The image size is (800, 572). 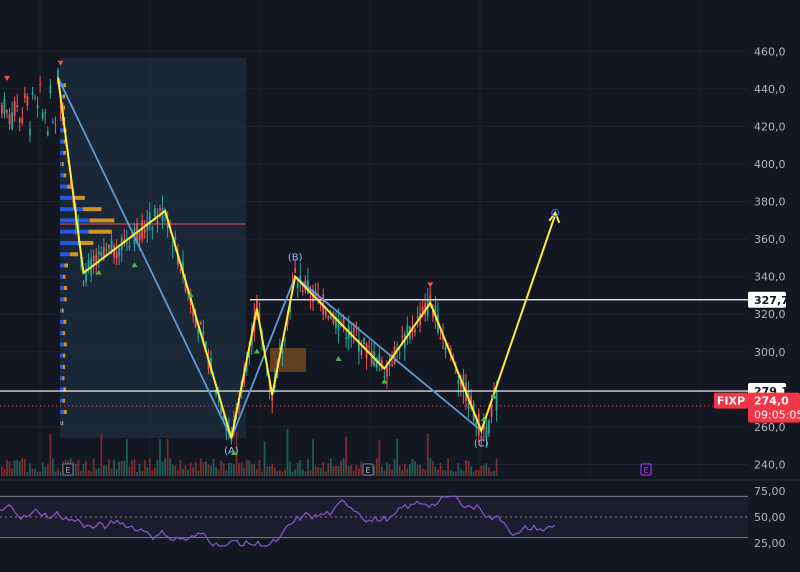 I want to click on price-tick-label: 260,0, so click(x=770, y=427).